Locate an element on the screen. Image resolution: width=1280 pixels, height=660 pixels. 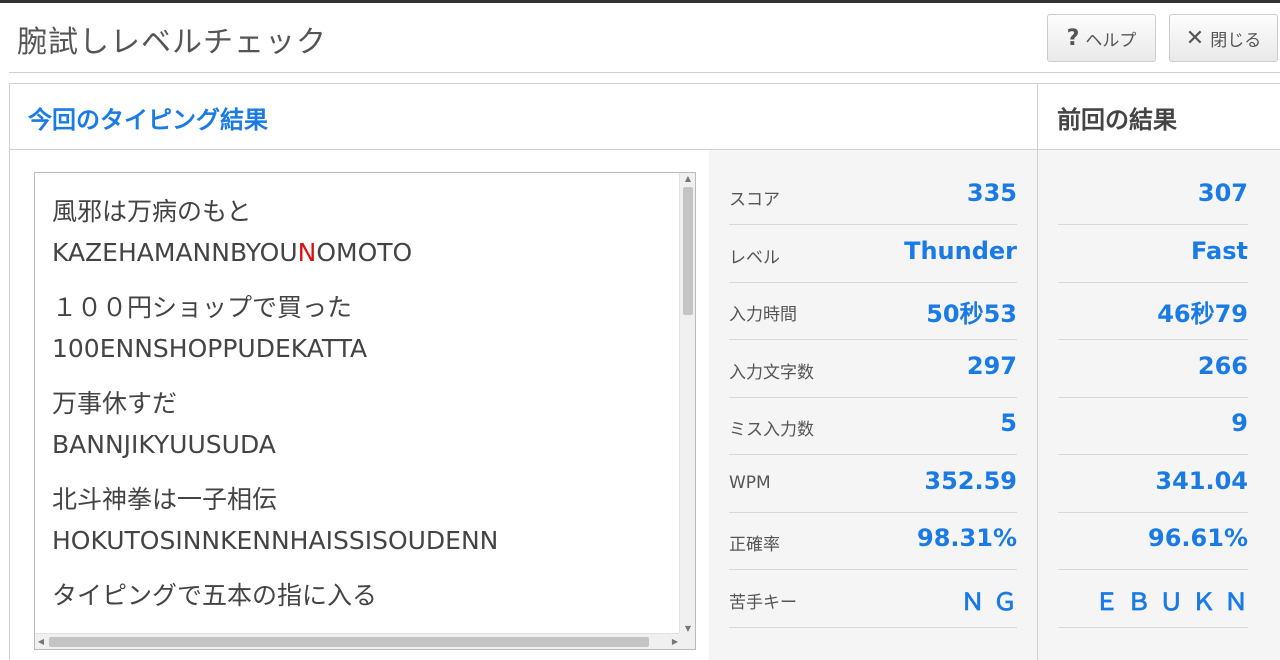
scrollbar-corner is located at coordinates (687, 641).